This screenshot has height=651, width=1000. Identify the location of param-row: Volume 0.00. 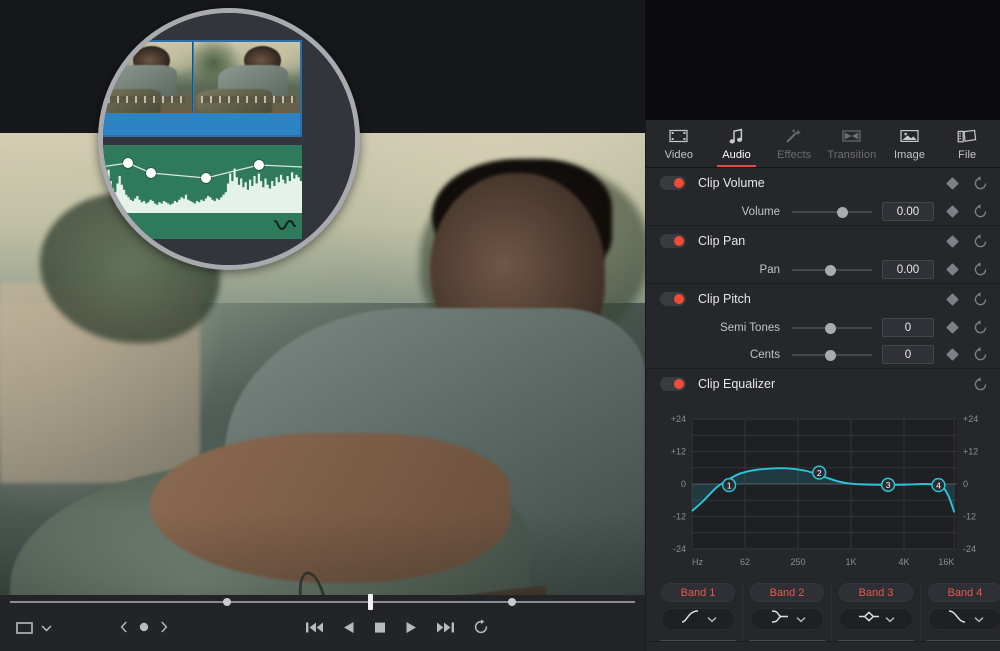
(823, 211).